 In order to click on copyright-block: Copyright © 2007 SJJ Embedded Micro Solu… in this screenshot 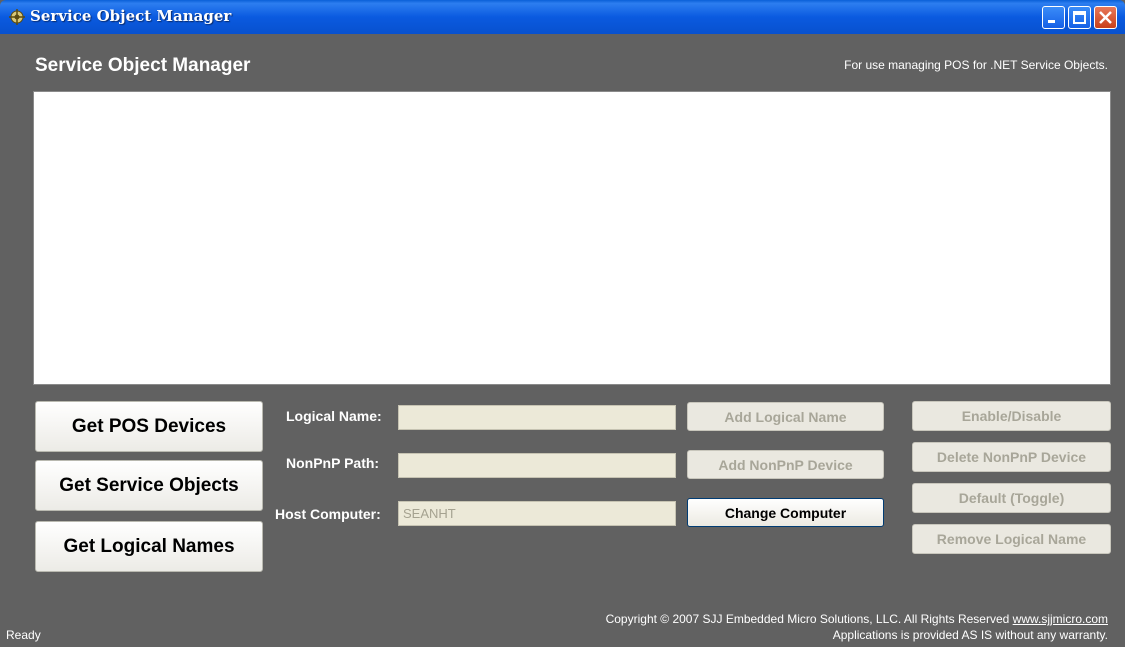, I will do `click(857, 627)`.